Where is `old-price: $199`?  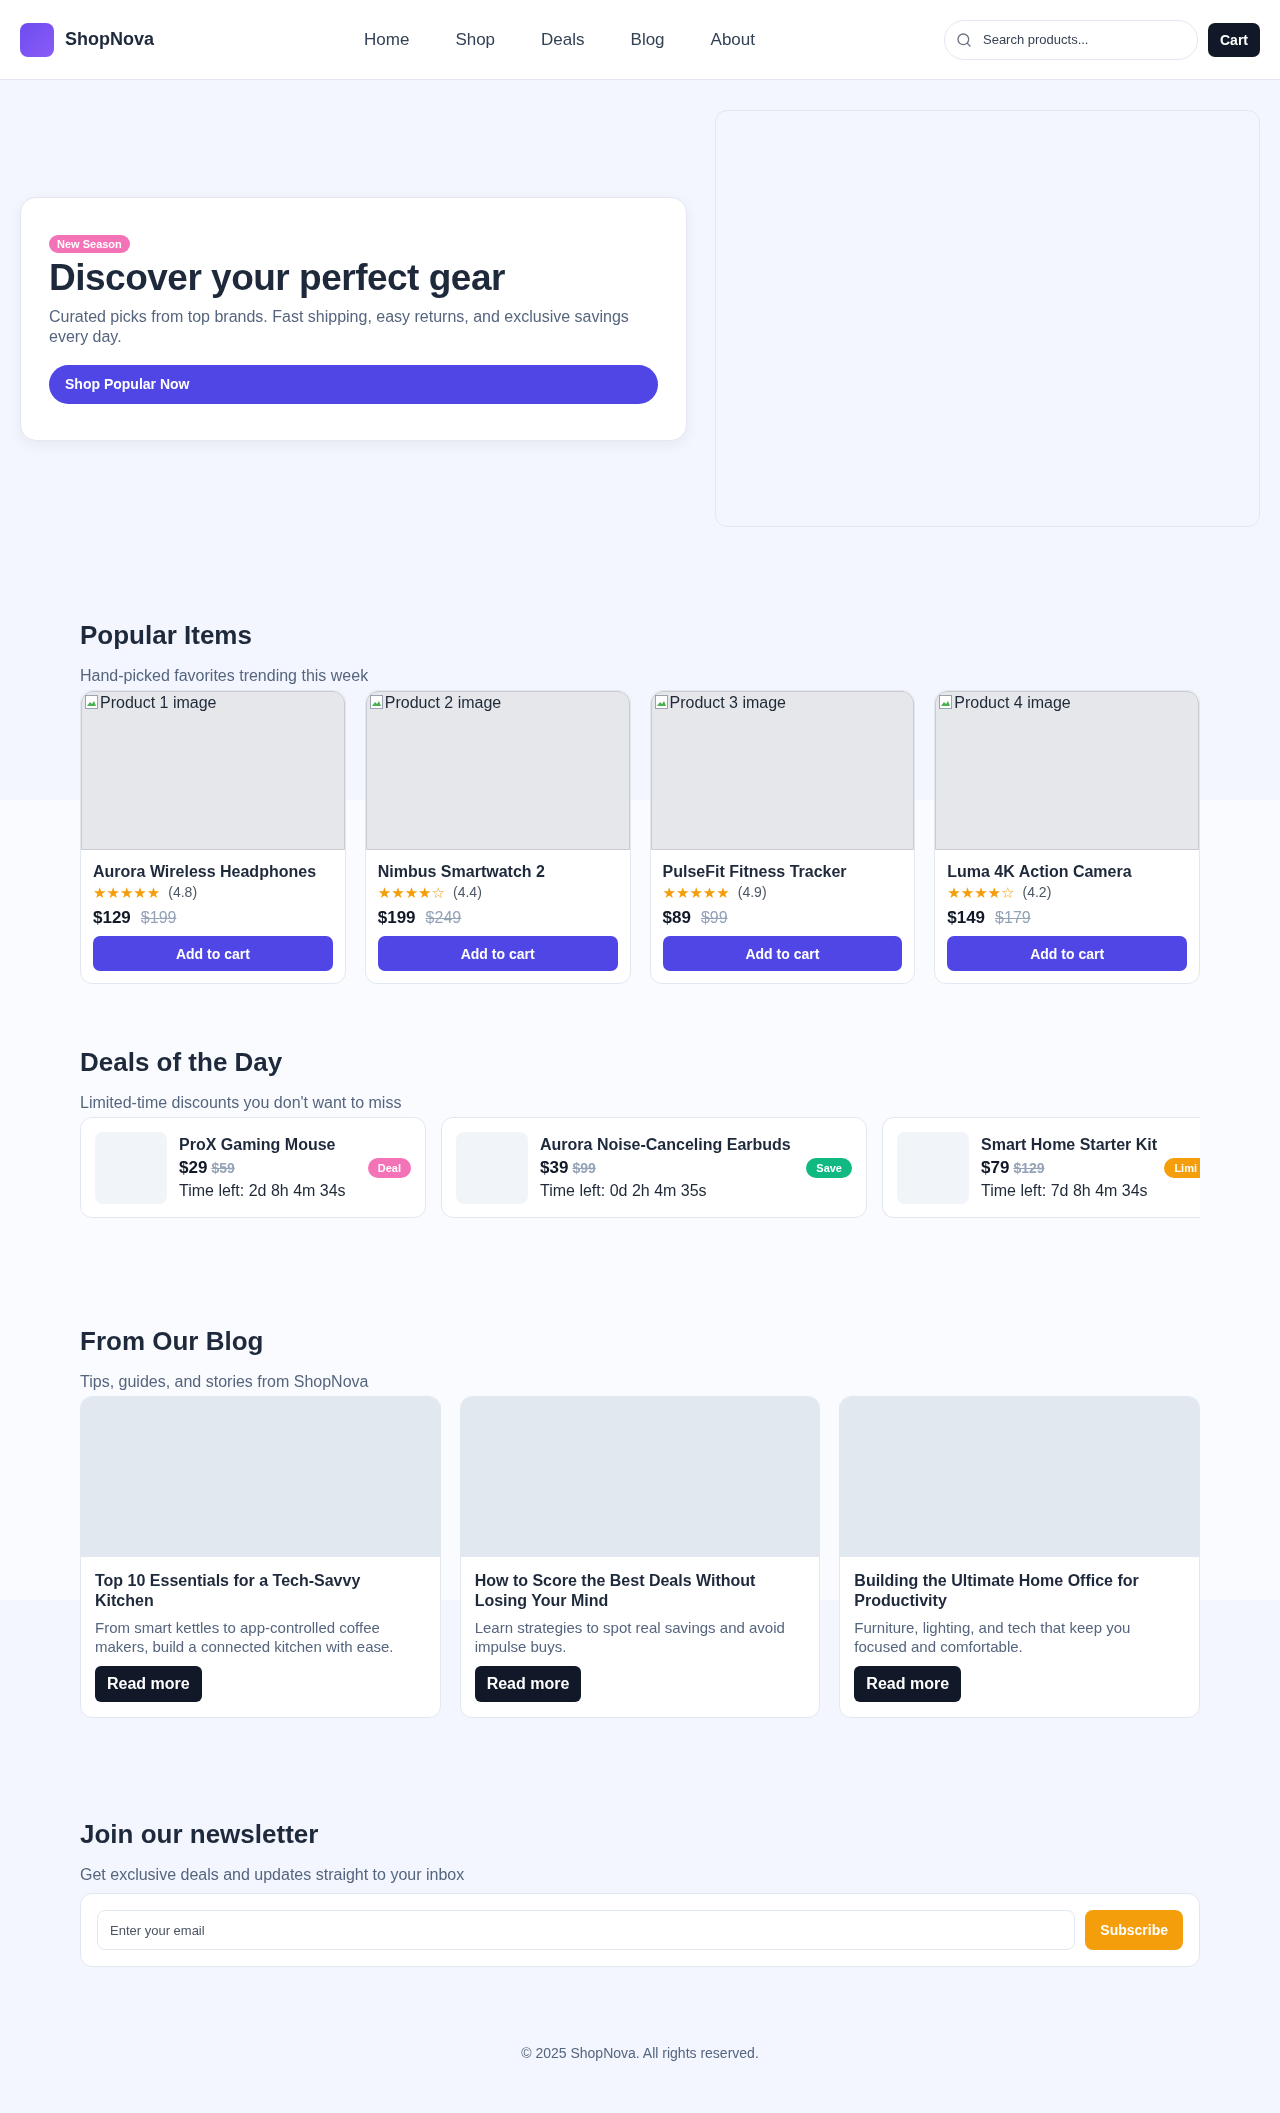
old-price: $199 is located at coordinates (158, 918).